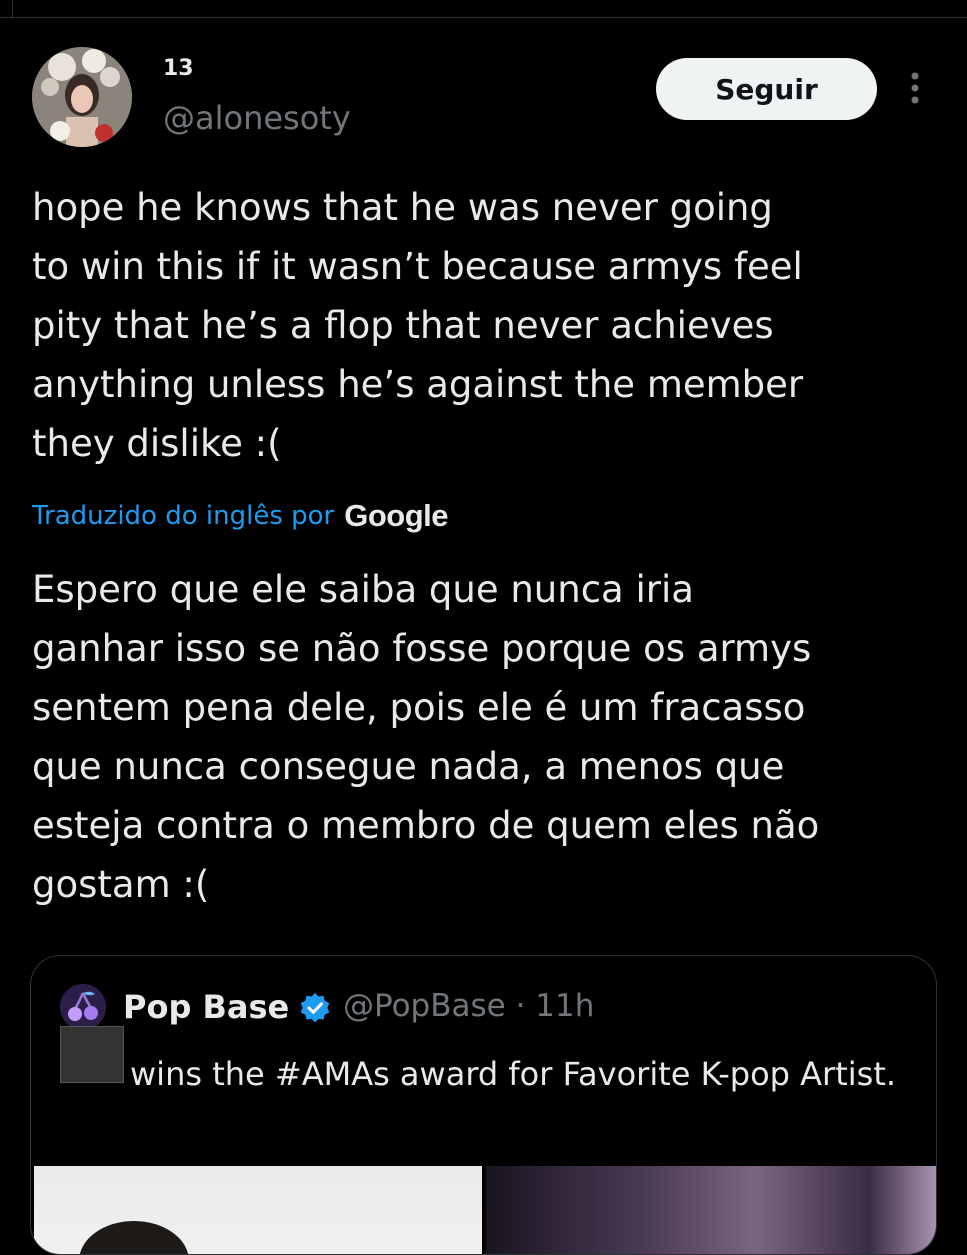 This screenshot has height=1255, width=967. Describe the element at coordinates (396, 515) in the screenshot. I see `google-logo: Google` at that location.